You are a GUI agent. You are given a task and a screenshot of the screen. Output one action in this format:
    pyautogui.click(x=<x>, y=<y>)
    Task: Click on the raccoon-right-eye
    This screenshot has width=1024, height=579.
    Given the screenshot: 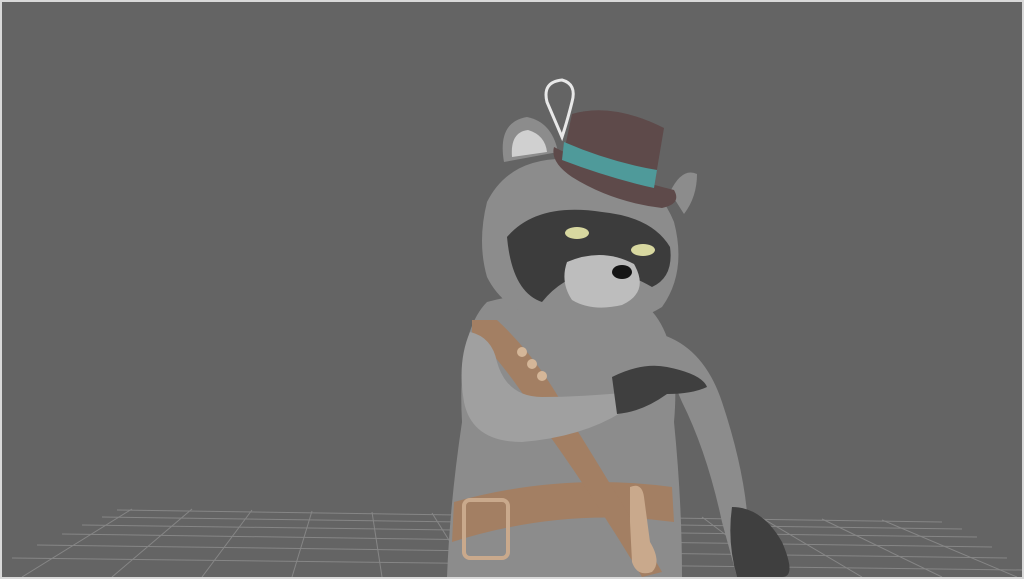 What is the action you would take?
    pyautogui.click(x=643, y=250)
    